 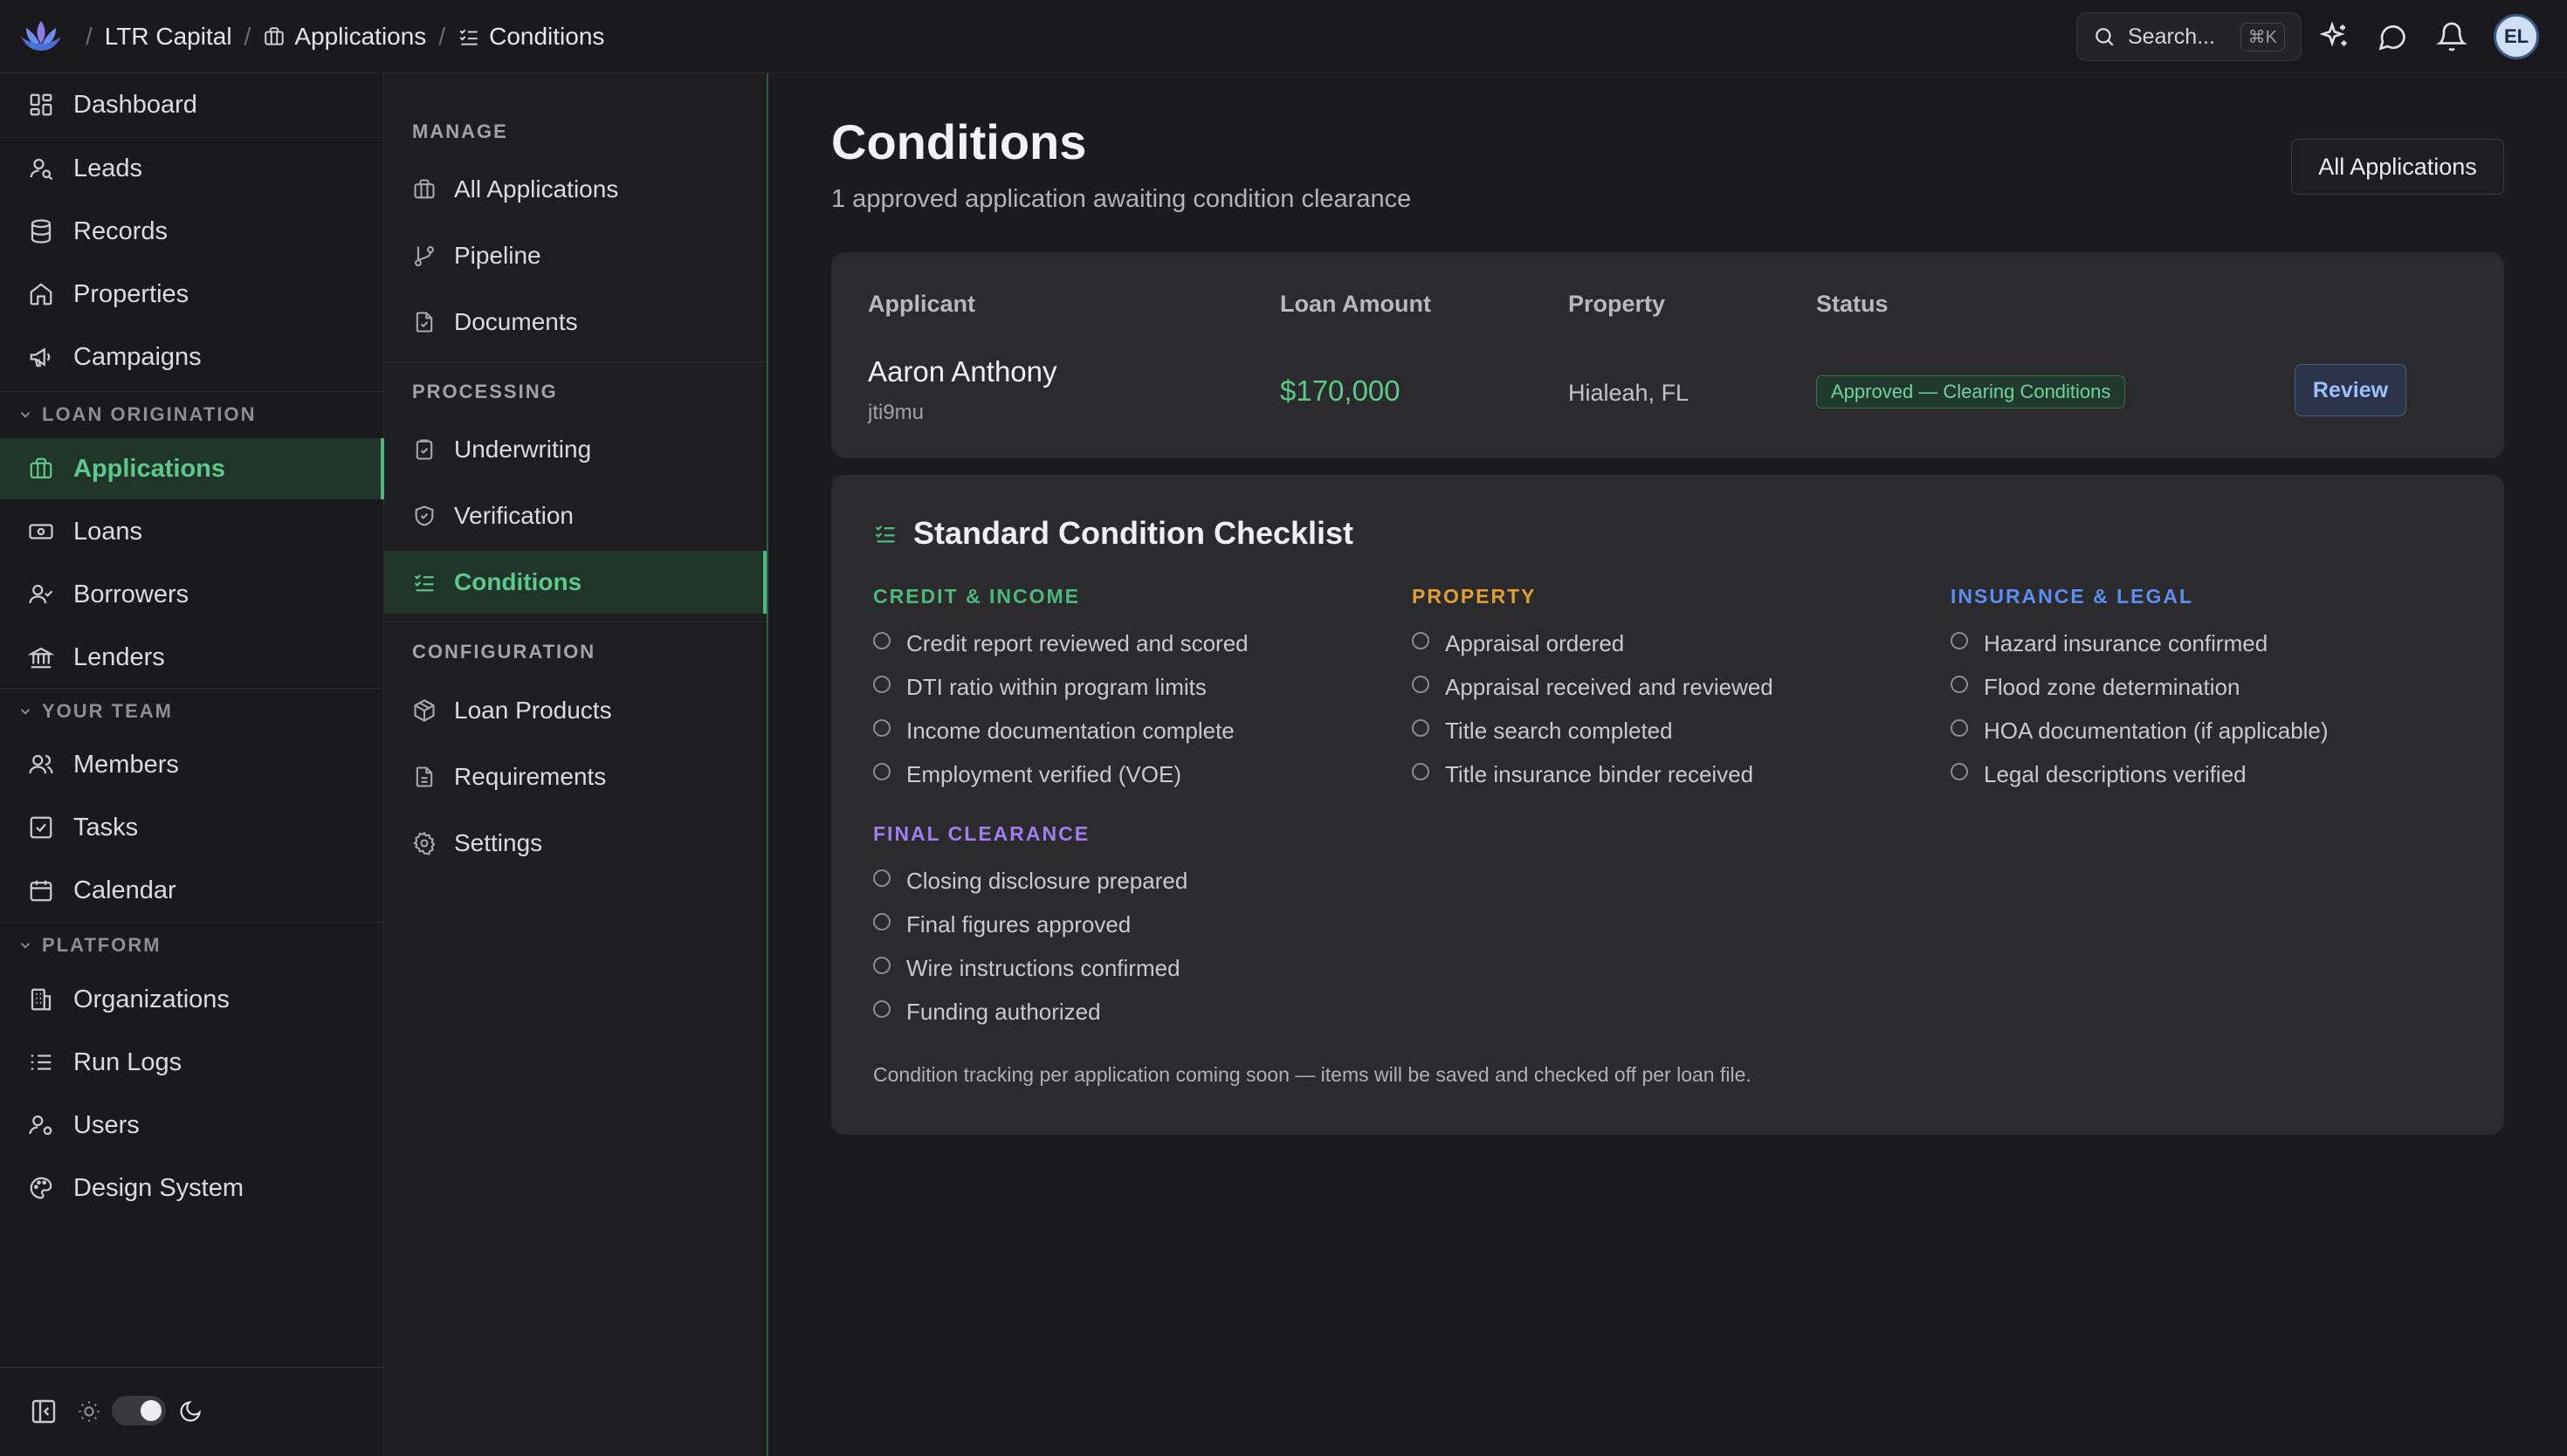 What do you see at coordinates (192, 231) in the screenshot?
I see `sidebar-item-records: Records` at bounding box center [192, 231].